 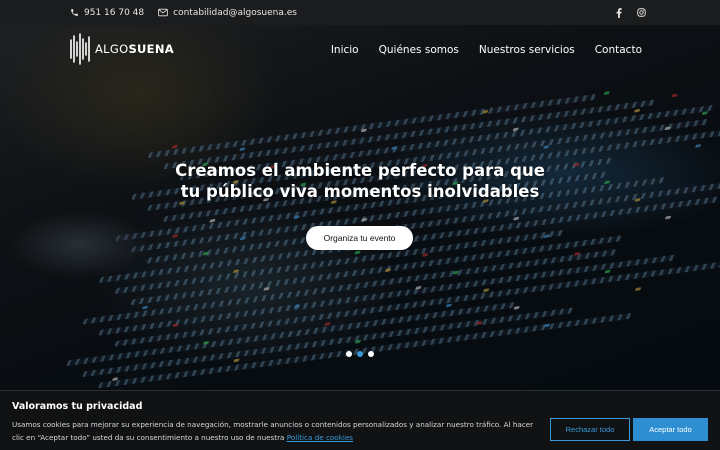 I want to click on email-link: contabilidad@algosuena.es, so click(x=227, y=13).